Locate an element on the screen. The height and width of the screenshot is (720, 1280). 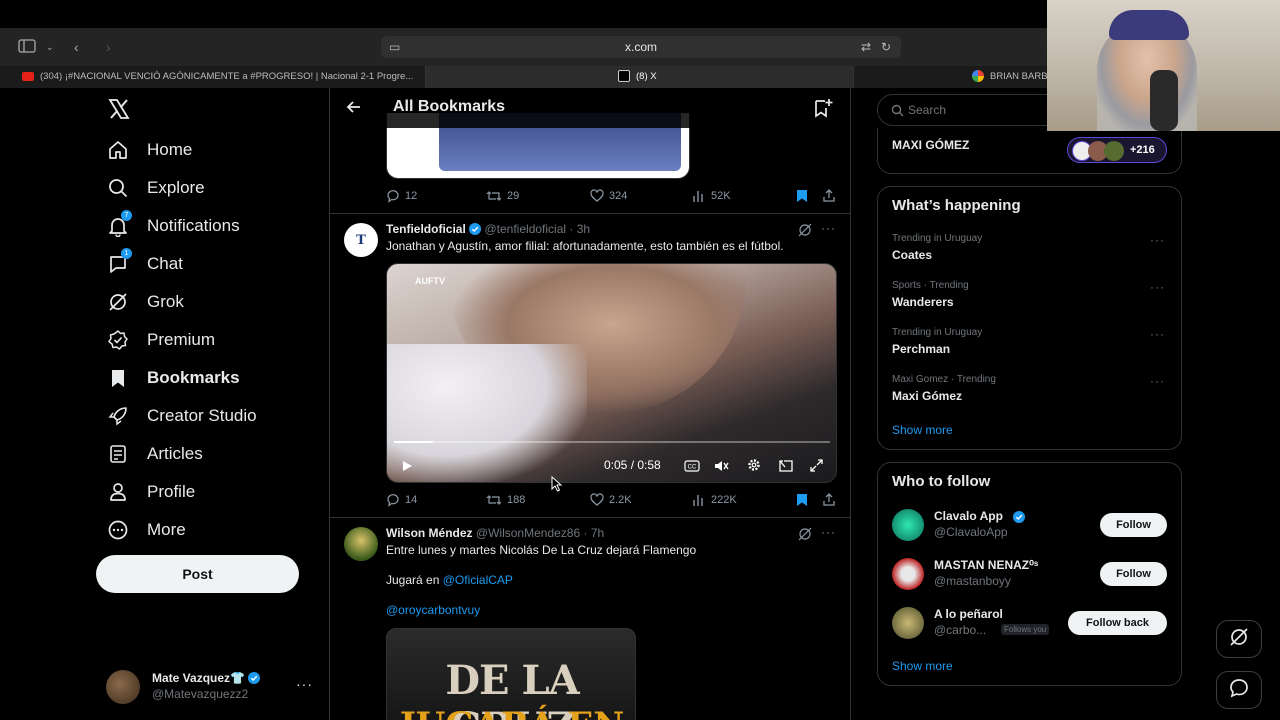
captions-icon: CC is located at coordinates (692, 468).